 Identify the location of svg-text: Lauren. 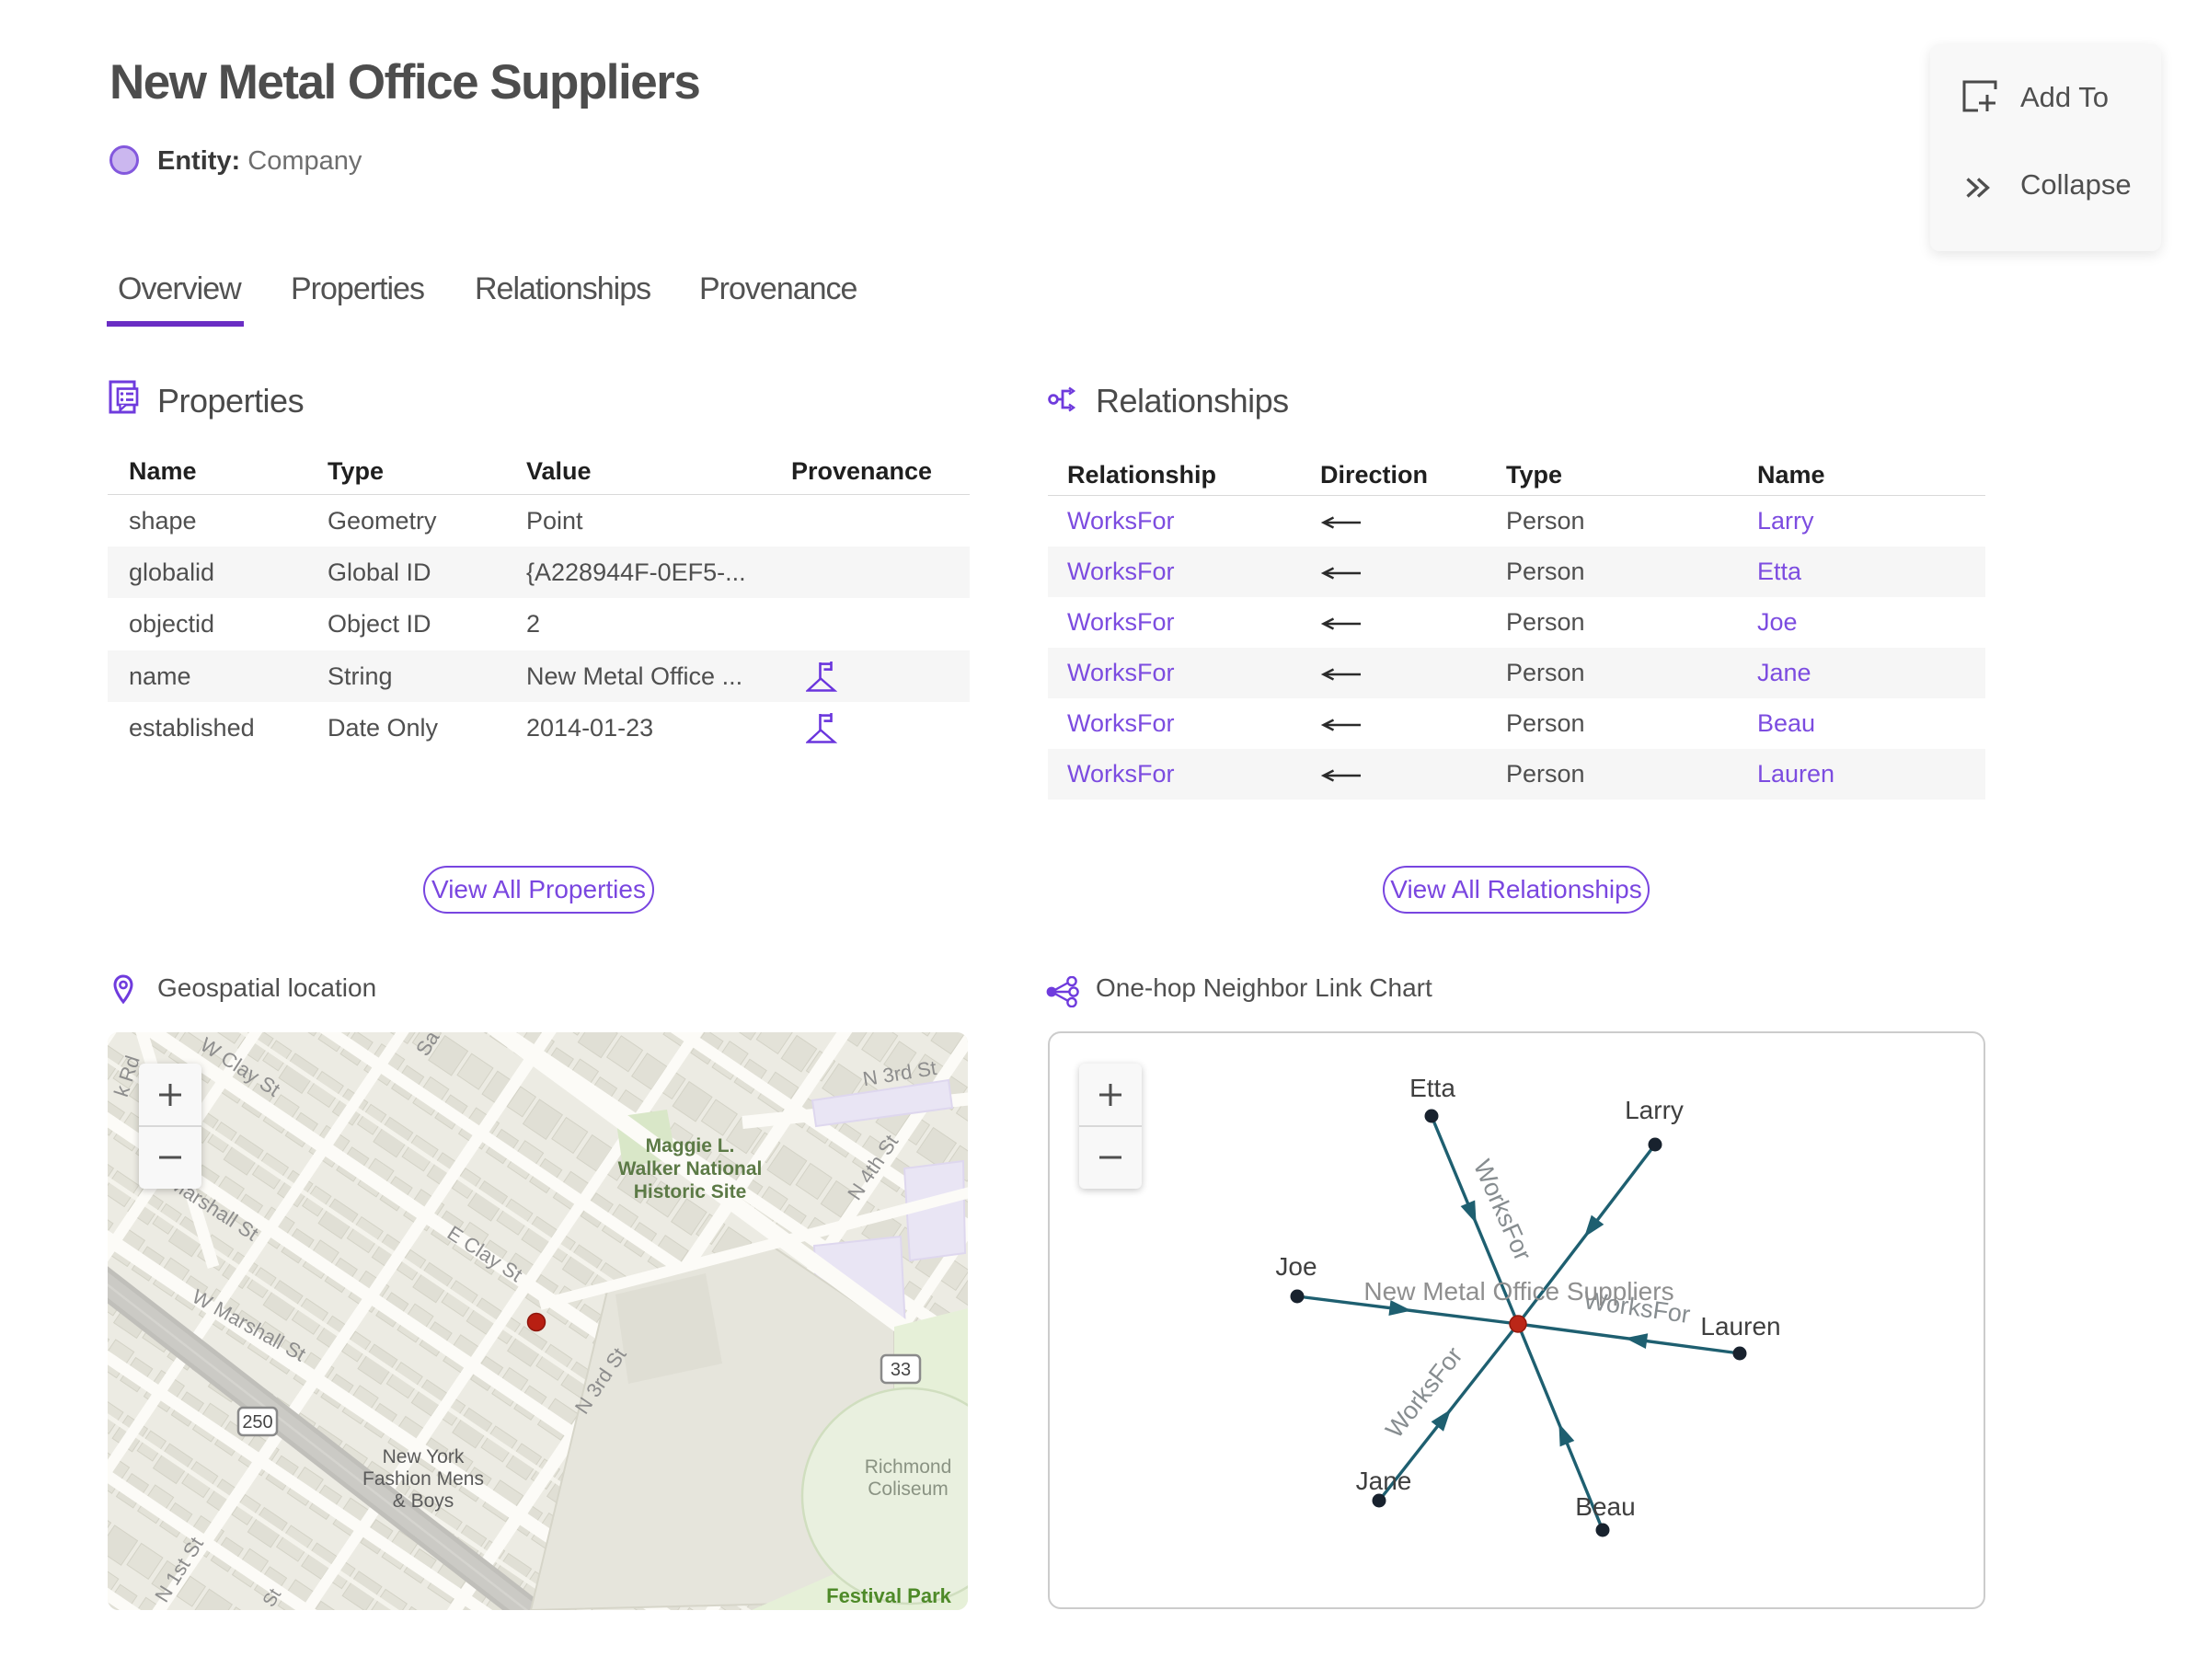
(1740, 1326).